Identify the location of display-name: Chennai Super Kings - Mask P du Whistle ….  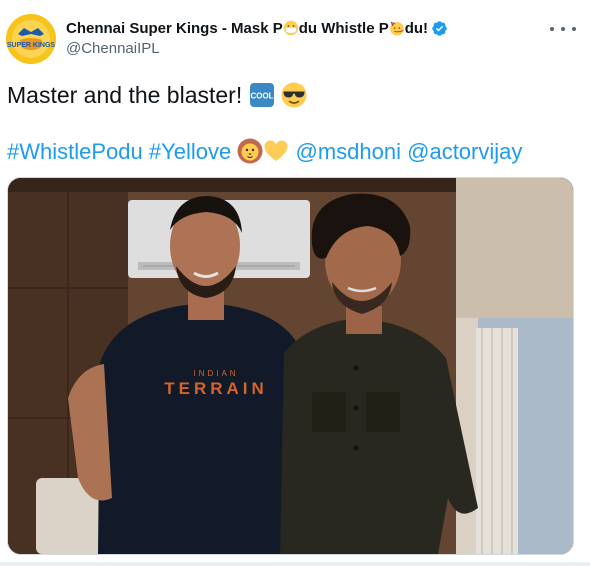
(247, 28).